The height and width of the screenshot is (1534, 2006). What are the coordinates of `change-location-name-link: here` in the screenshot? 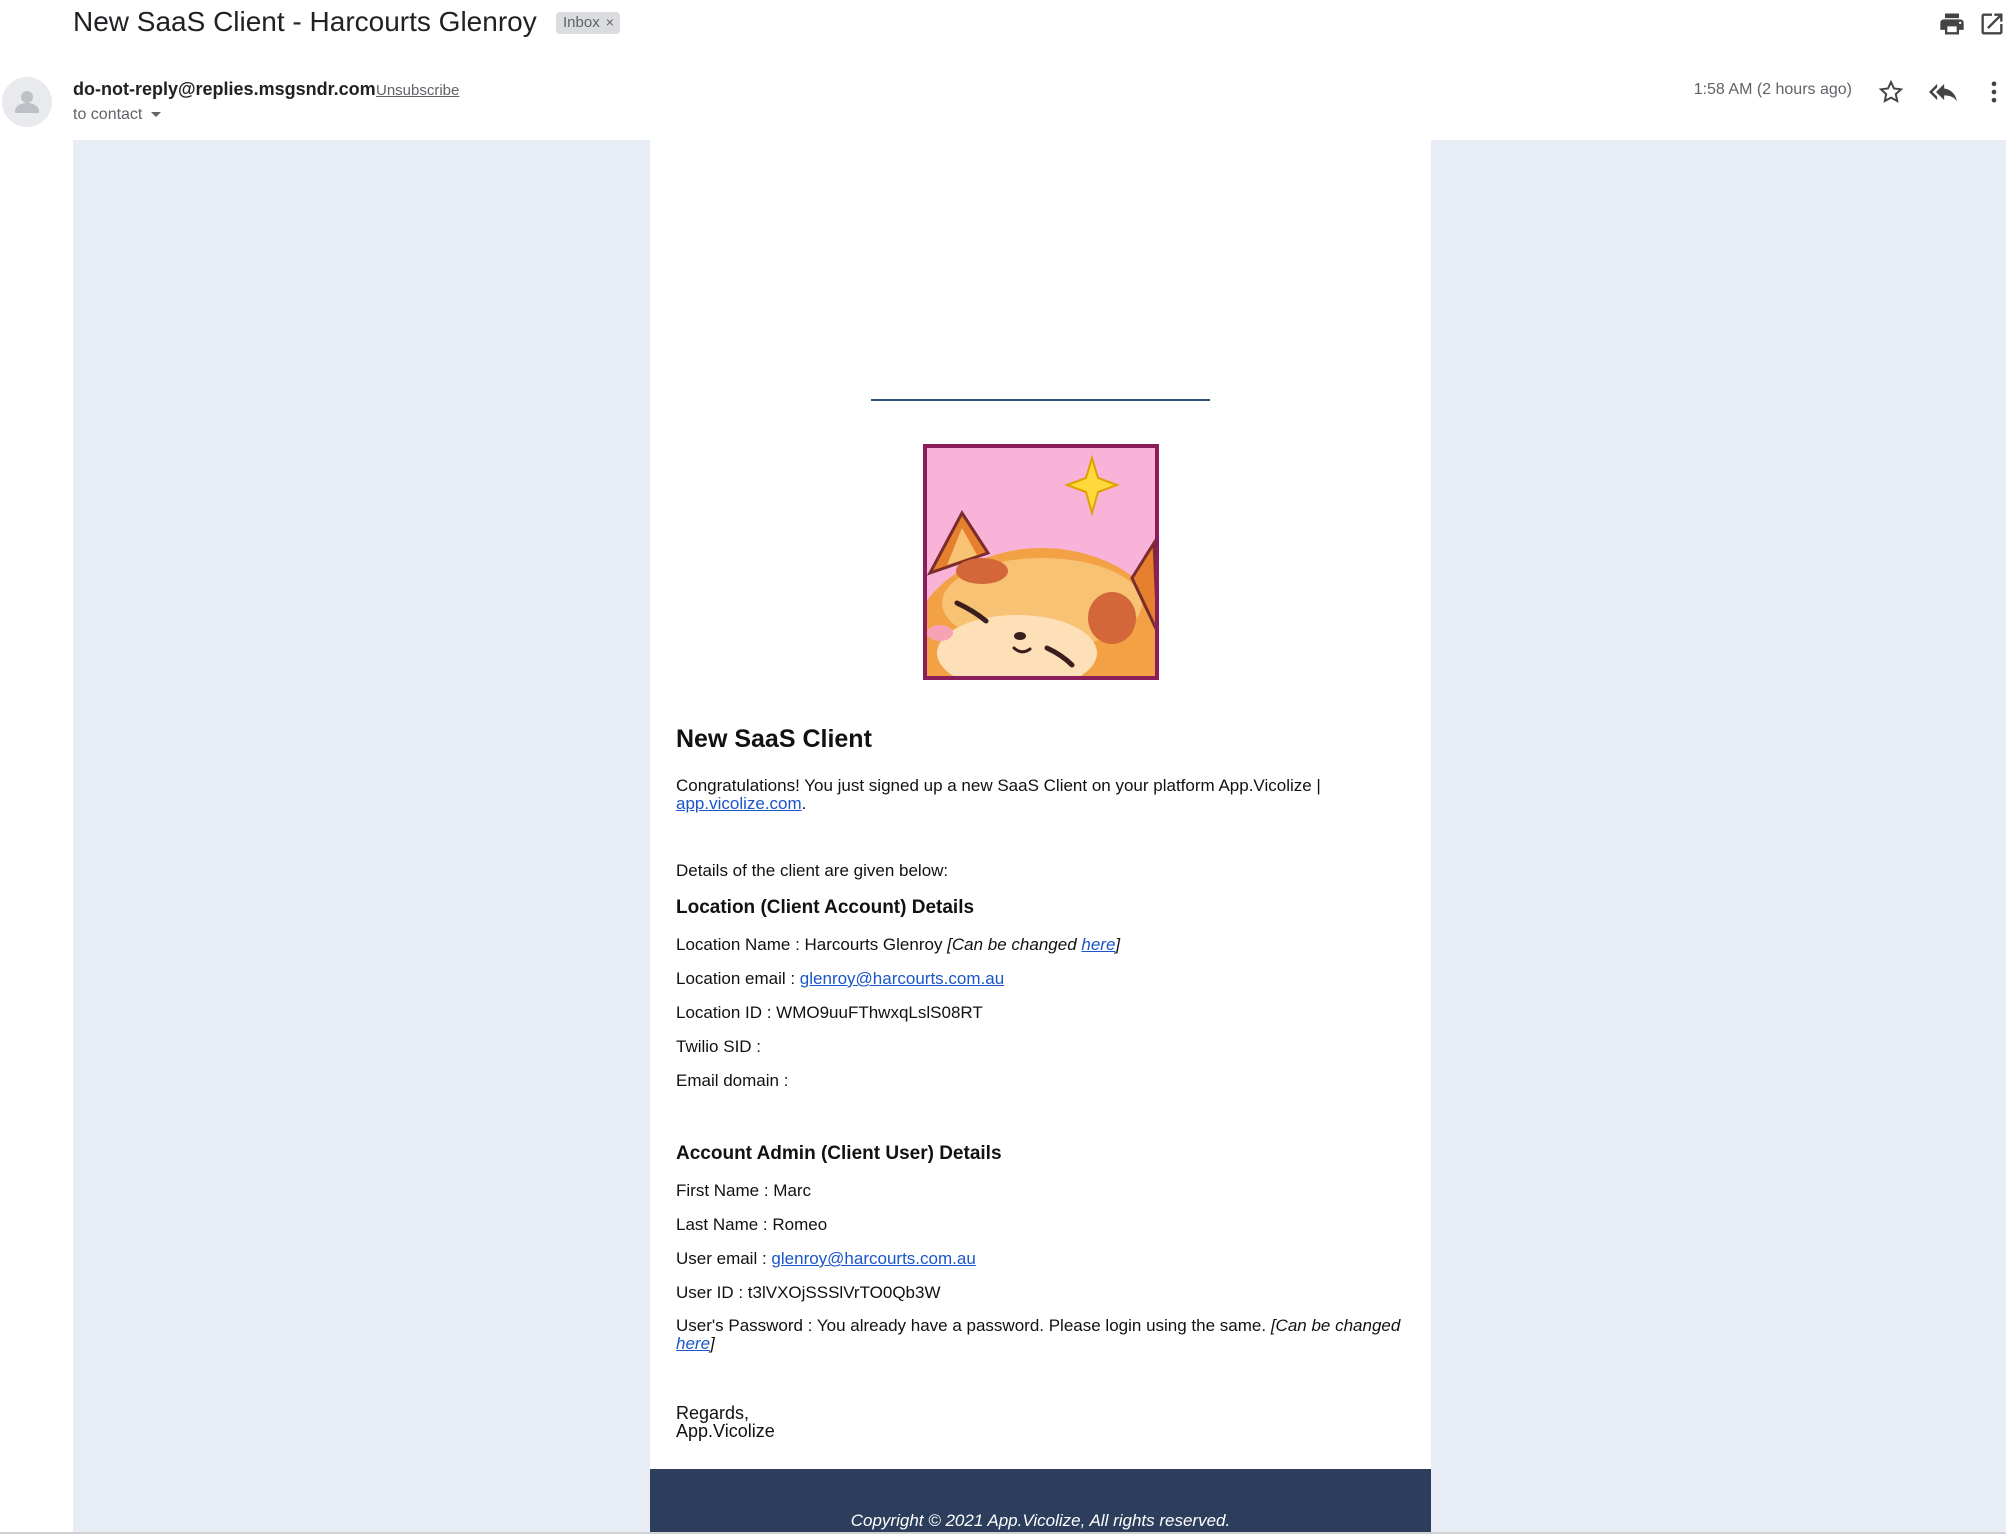 It's located at (1098, 944).